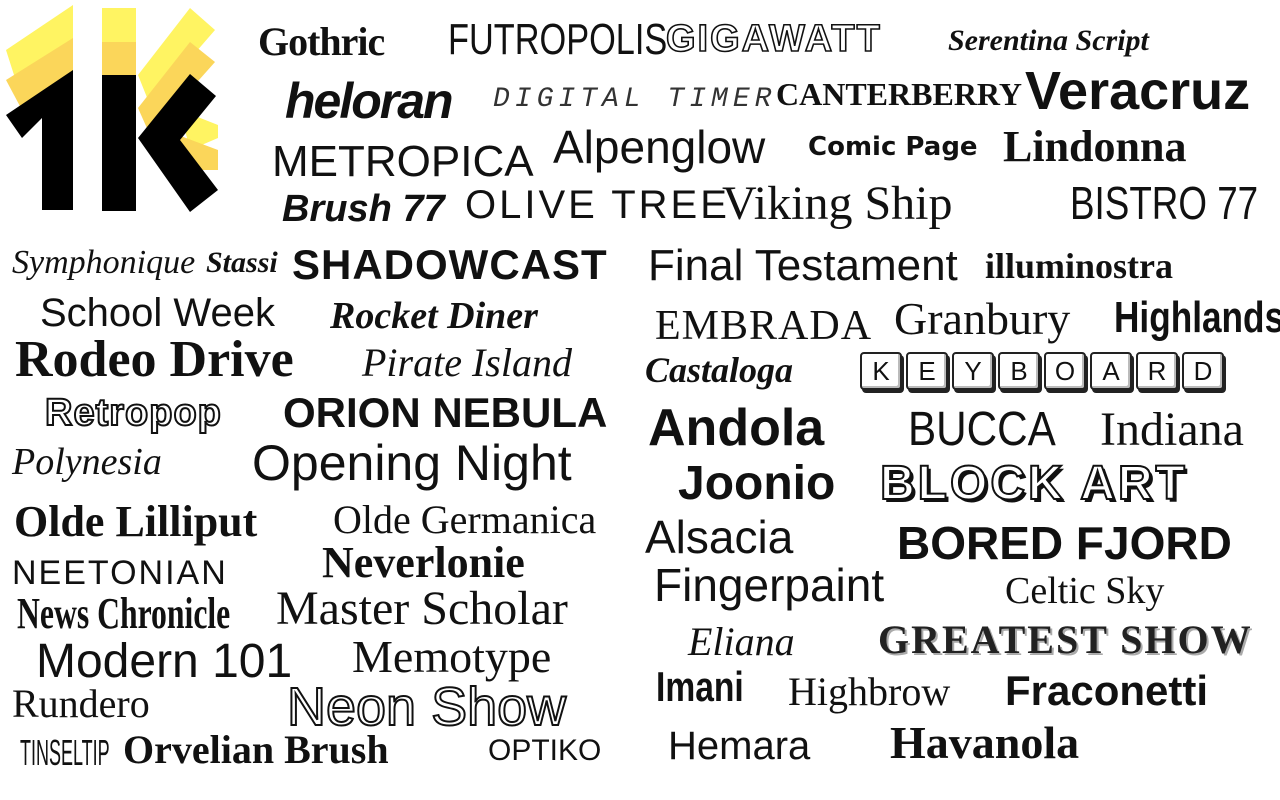 The height and width of the screenshot is (800, 1280). Describe the element at coordinates (321, 41) in the screenshot. I see `font-sample: Gothric` at that location.